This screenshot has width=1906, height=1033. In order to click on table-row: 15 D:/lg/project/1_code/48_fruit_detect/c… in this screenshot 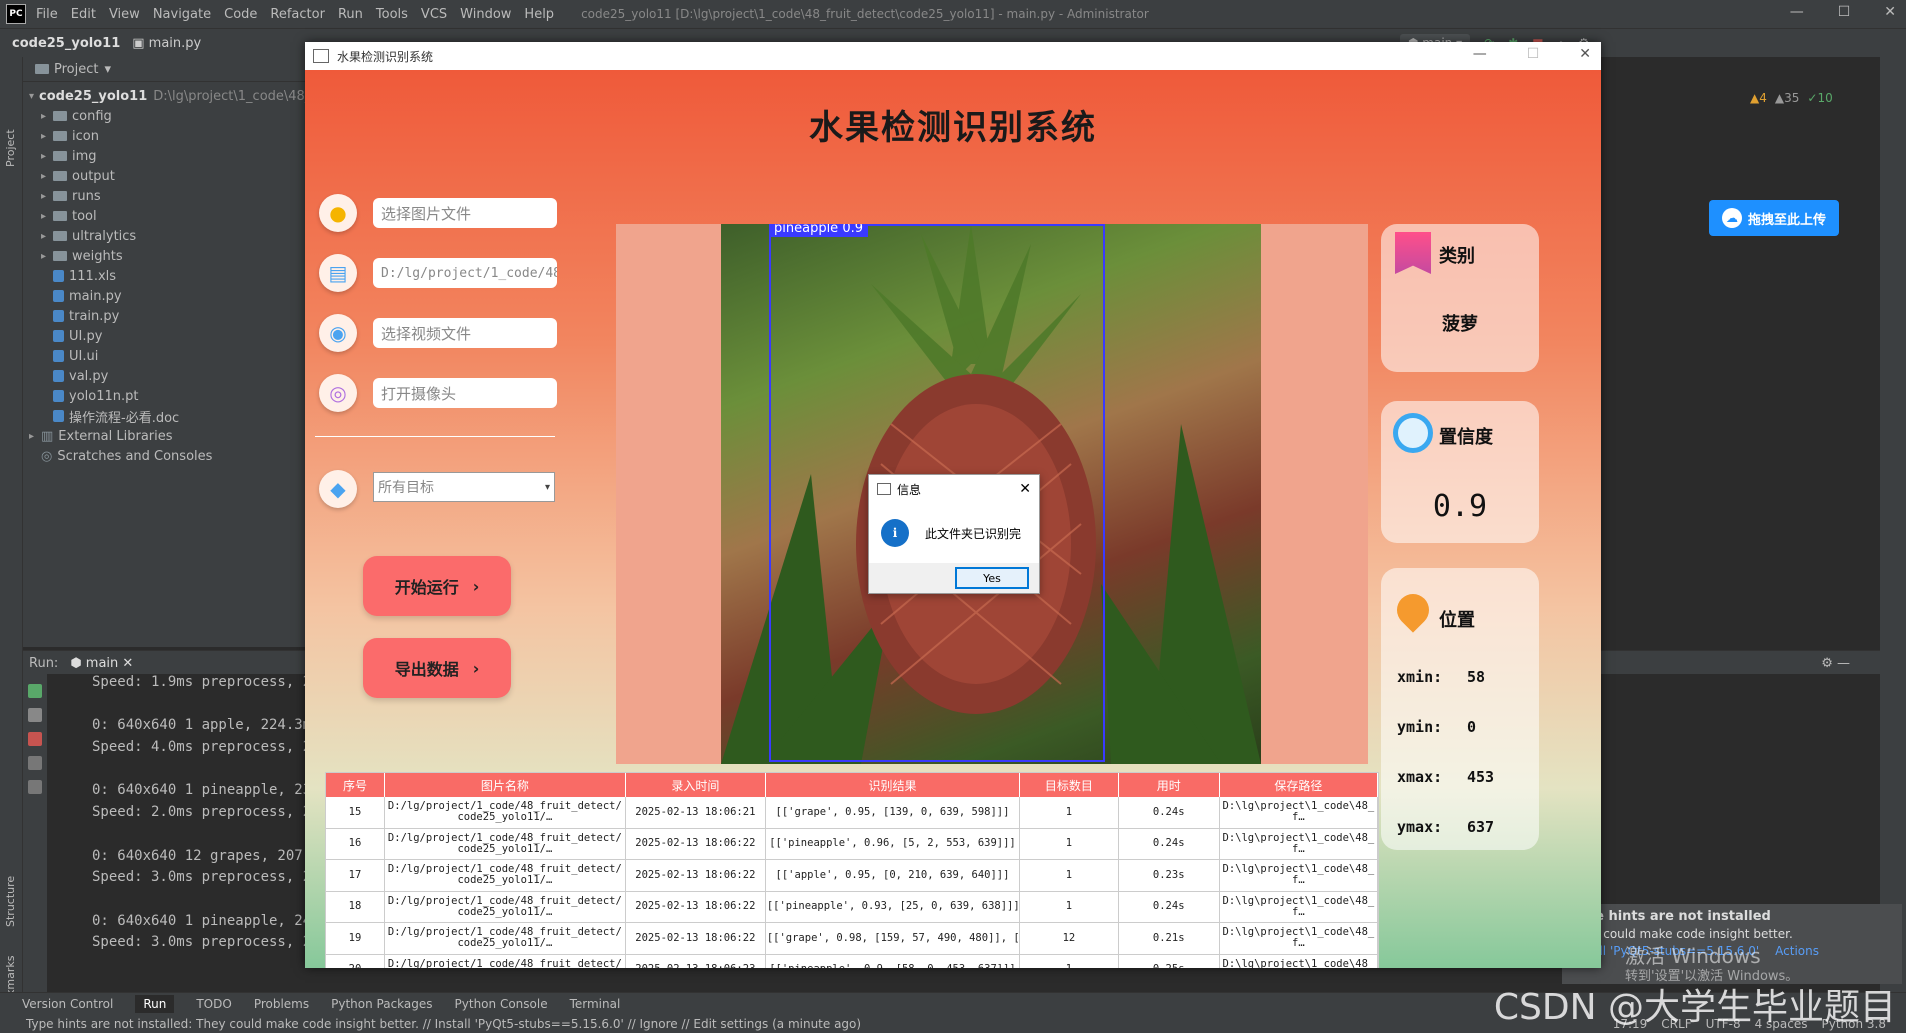, I will do `click(852, 813)`.